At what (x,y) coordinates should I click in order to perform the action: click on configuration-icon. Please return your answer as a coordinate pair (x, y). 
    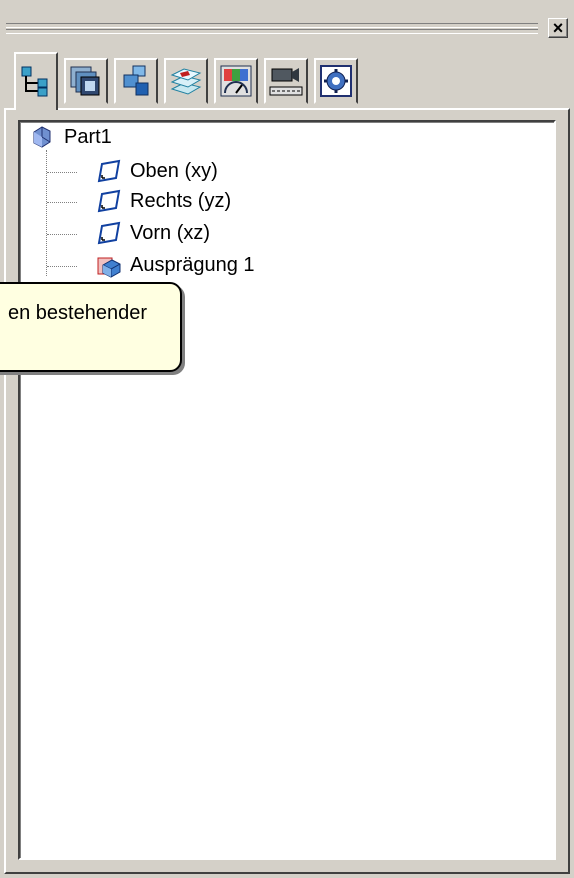
    Looking at the image, I should click on (136, 80).